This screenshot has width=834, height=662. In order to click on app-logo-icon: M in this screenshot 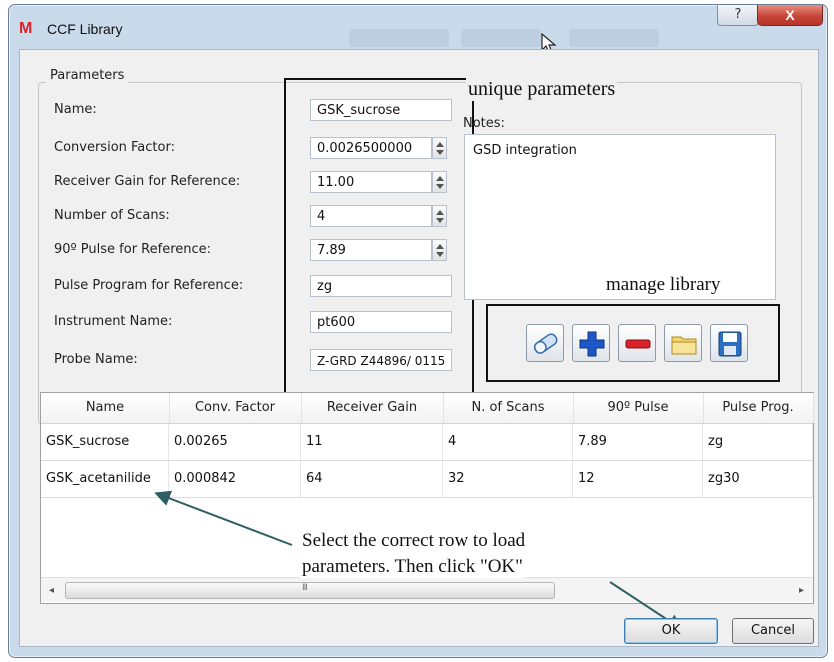, I will do `click(25, 28)`.